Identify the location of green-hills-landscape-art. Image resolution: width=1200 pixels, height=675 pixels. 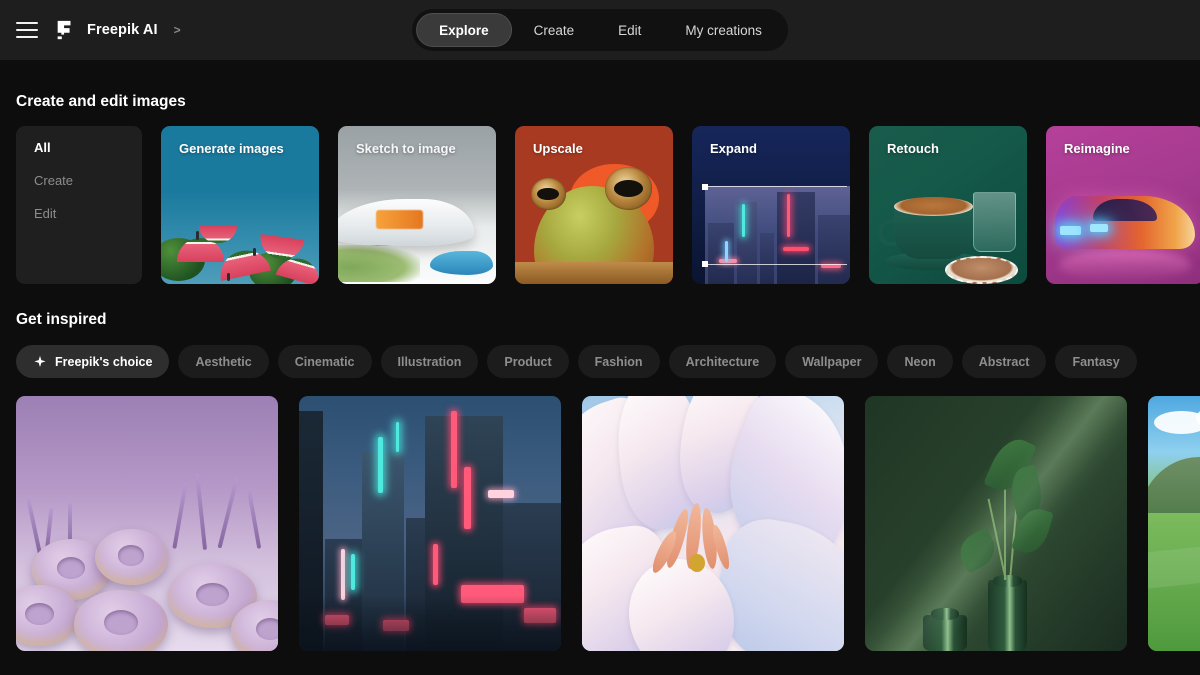
(1174, 523).